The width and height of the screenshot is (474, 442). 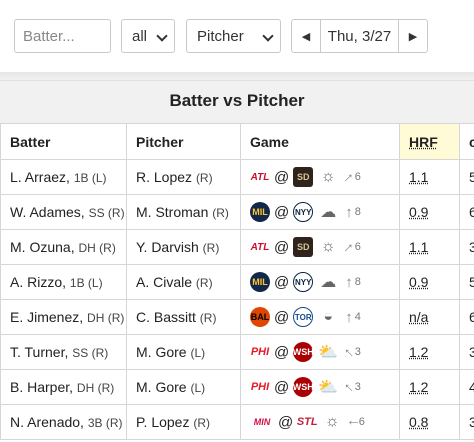 I want to click on home-team-logo: TOR, so click(x=303, y=317).